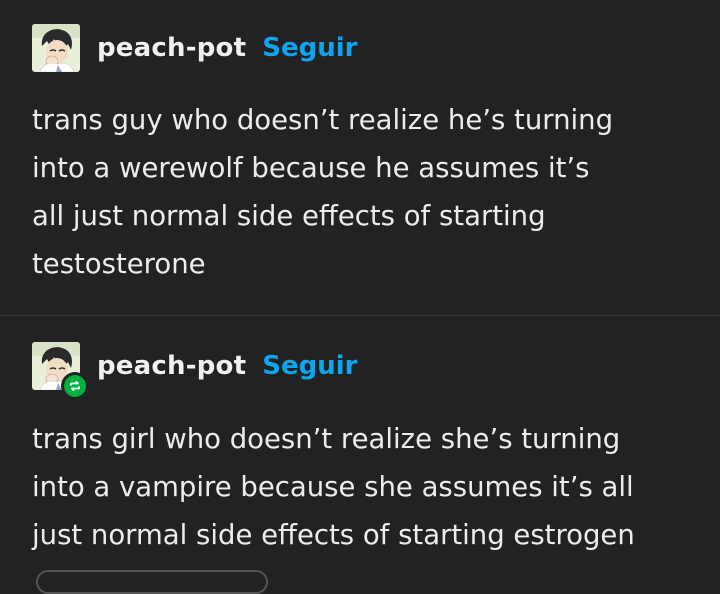  What do you see at coordinates (152, 582) in the screenshot?
I see `action-pill` at bounding box center [152, 582].